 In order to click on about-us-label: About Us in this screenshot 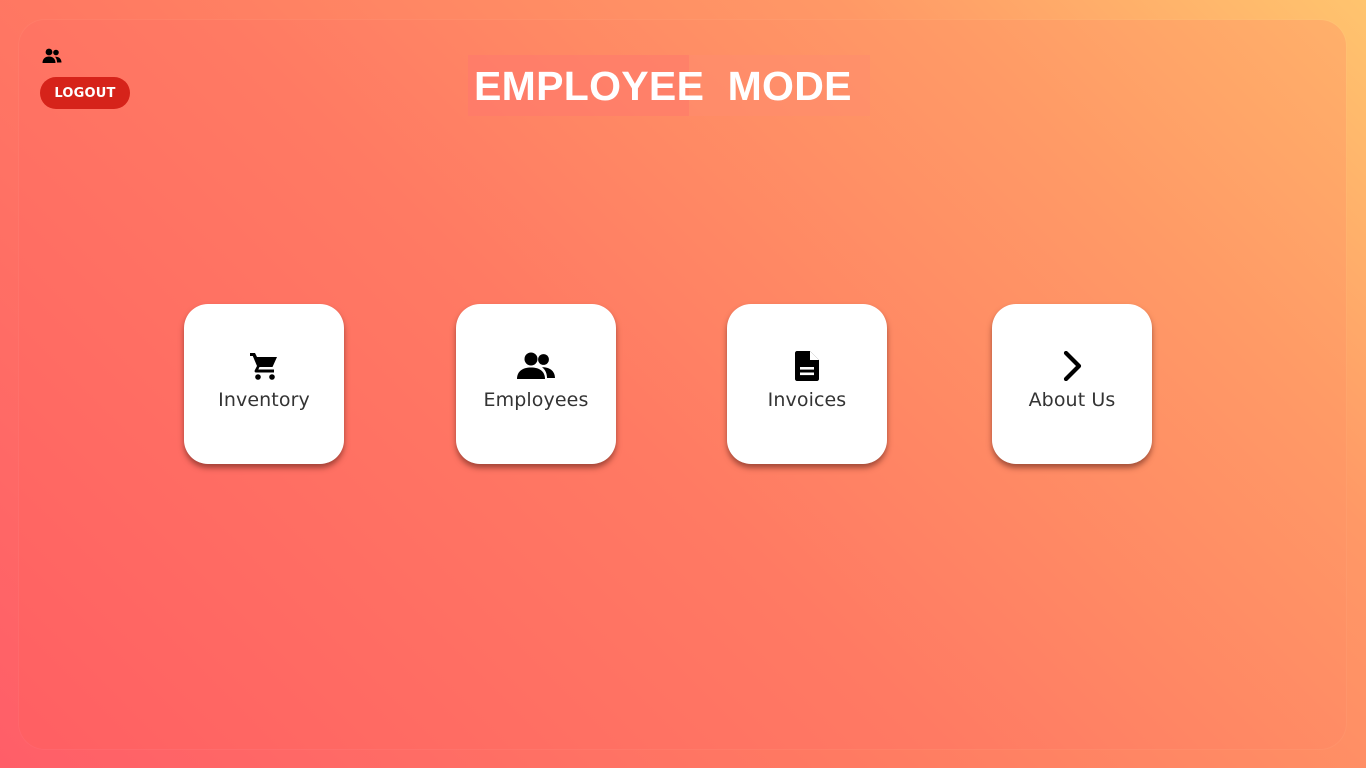, I will do `click(1072, 400)`.